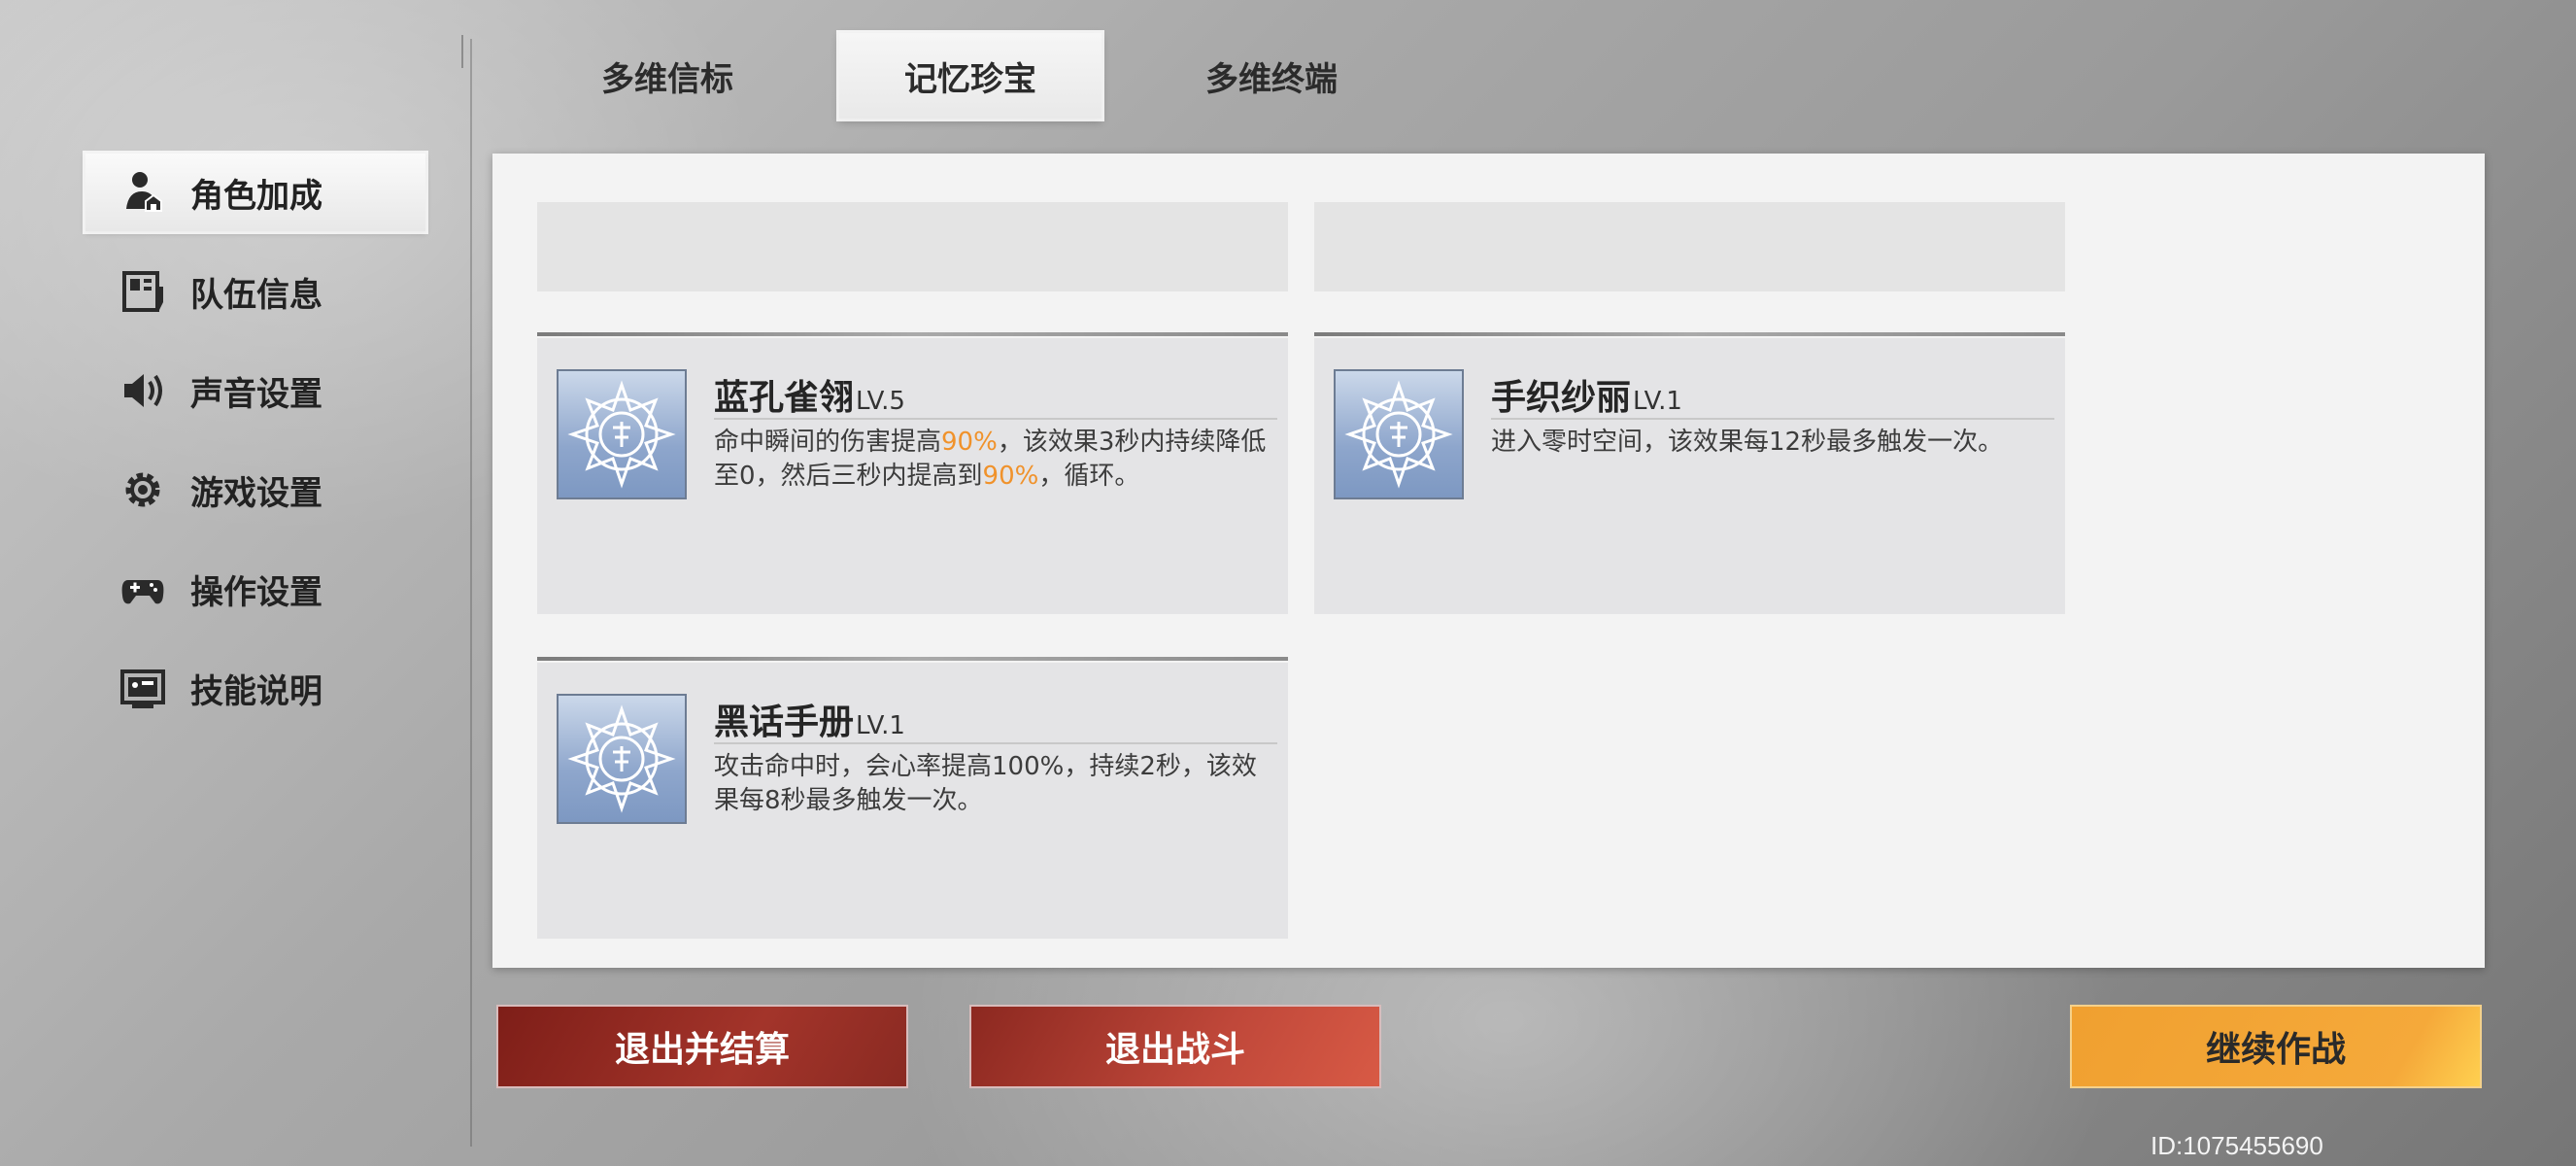 This screenshot has height=1166, width=2576. What do you see at coordinates (1271, 76) in the screenshot?
I see `tab-terminal: 多维终端` at bounding box center [1271, 76].